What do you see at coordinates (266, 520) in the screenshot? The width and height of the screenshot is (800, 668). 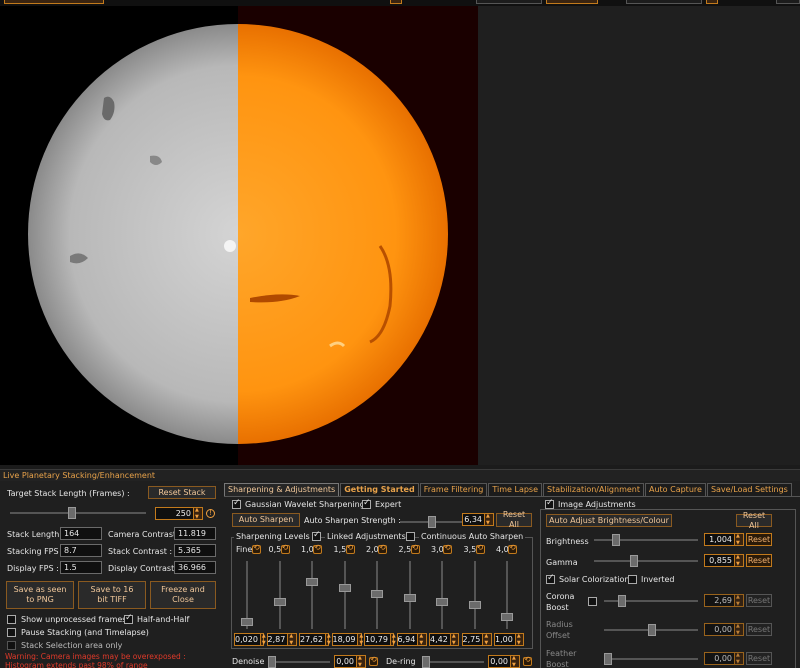 I see `auto-sharpen-button: Auto Sharpen` at bounding box center [266, 520].